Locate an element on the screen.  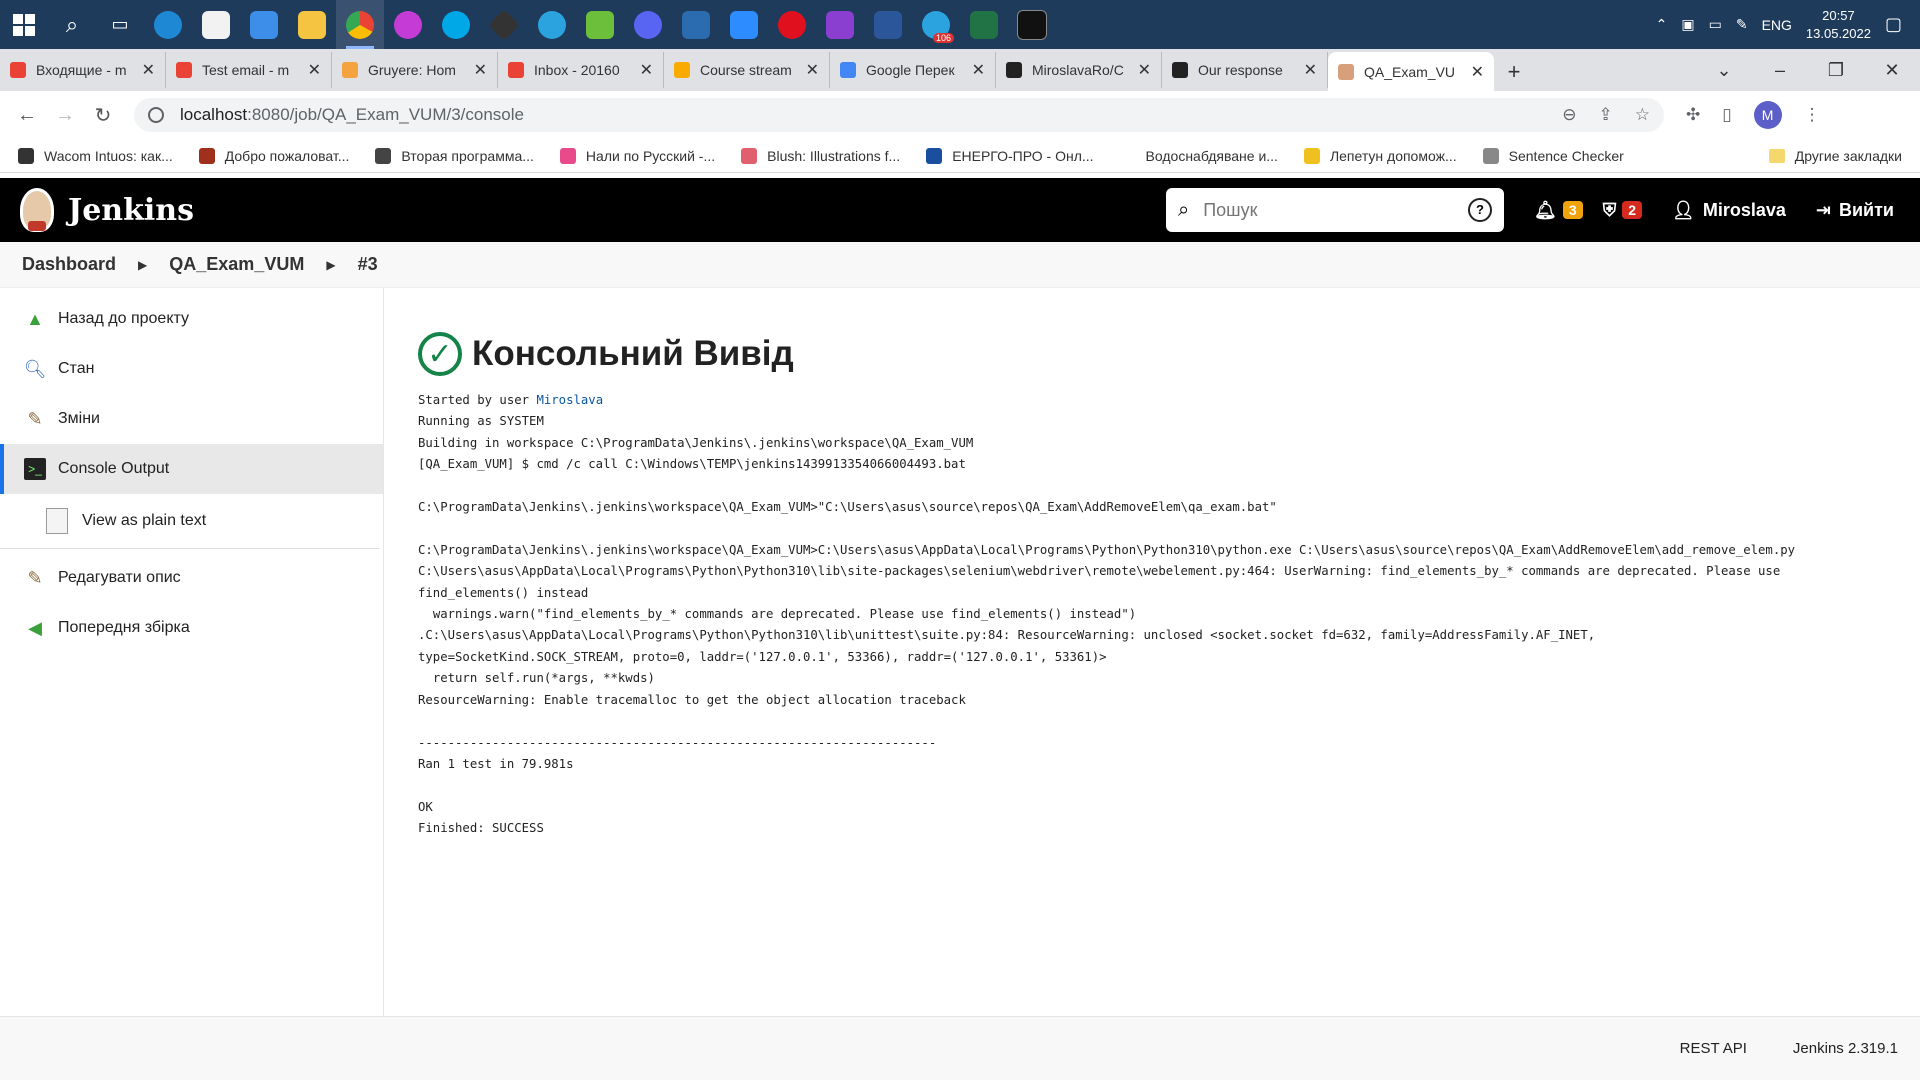
edge-icon is located at coordinates (168, 24).